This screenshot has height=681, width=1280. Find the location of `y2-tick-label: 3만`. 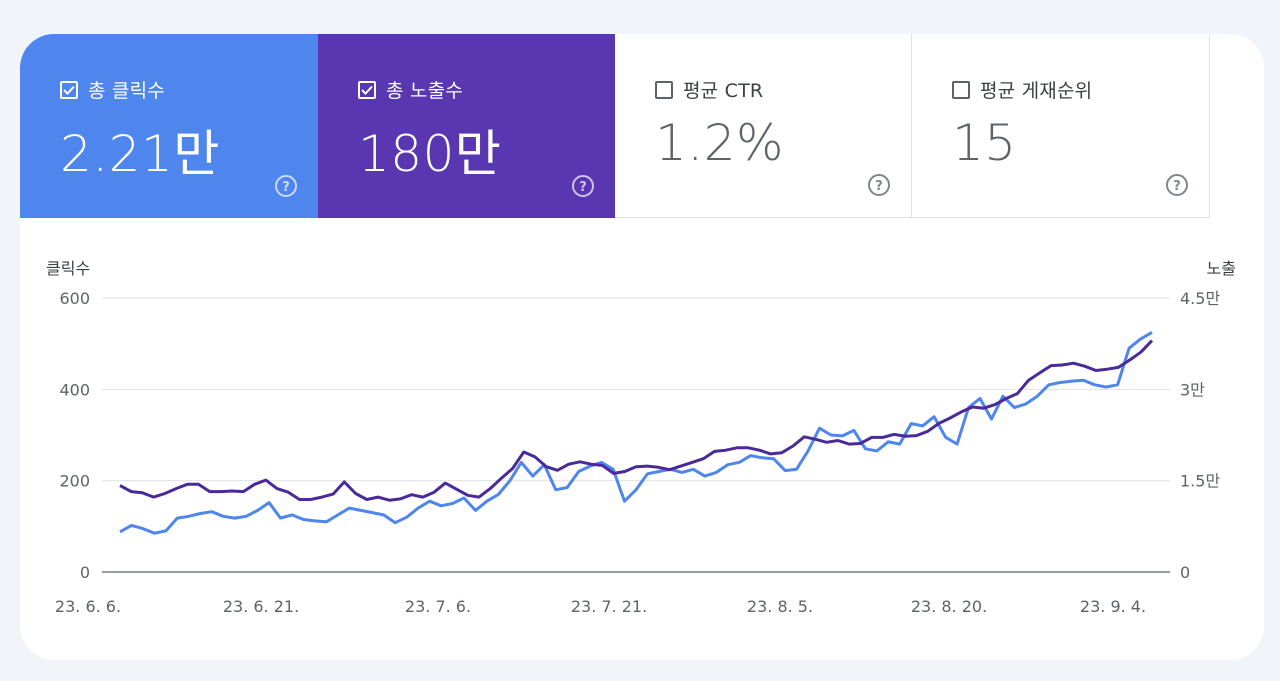

y2-tick-label: 3만 is located at coordinates (1192, 389).